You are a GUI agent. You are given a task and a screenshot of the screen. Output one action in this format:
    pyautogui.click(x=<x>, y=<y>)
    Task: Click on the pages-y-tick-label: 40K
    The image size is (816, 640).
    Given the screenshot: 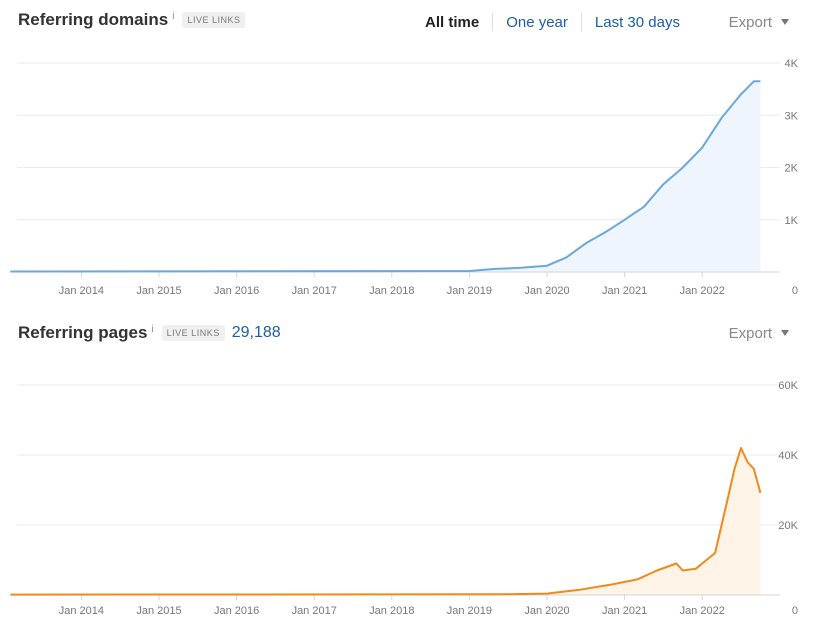 What is the action you would take?
    pyautogui.click(x=788, y=456)
    